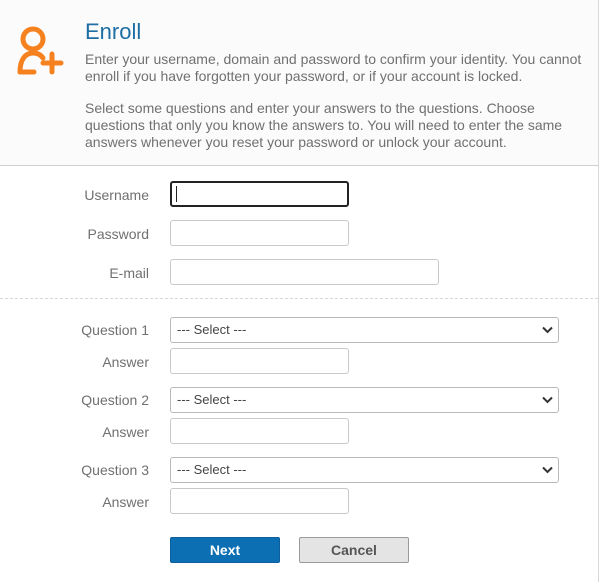 Image resolution: width=600 pixels, height=582 pixels. What do you see at coordinates (113, 31) in the screenshot?
I see `page-title: Enroll` at bounding box center [113, 31].